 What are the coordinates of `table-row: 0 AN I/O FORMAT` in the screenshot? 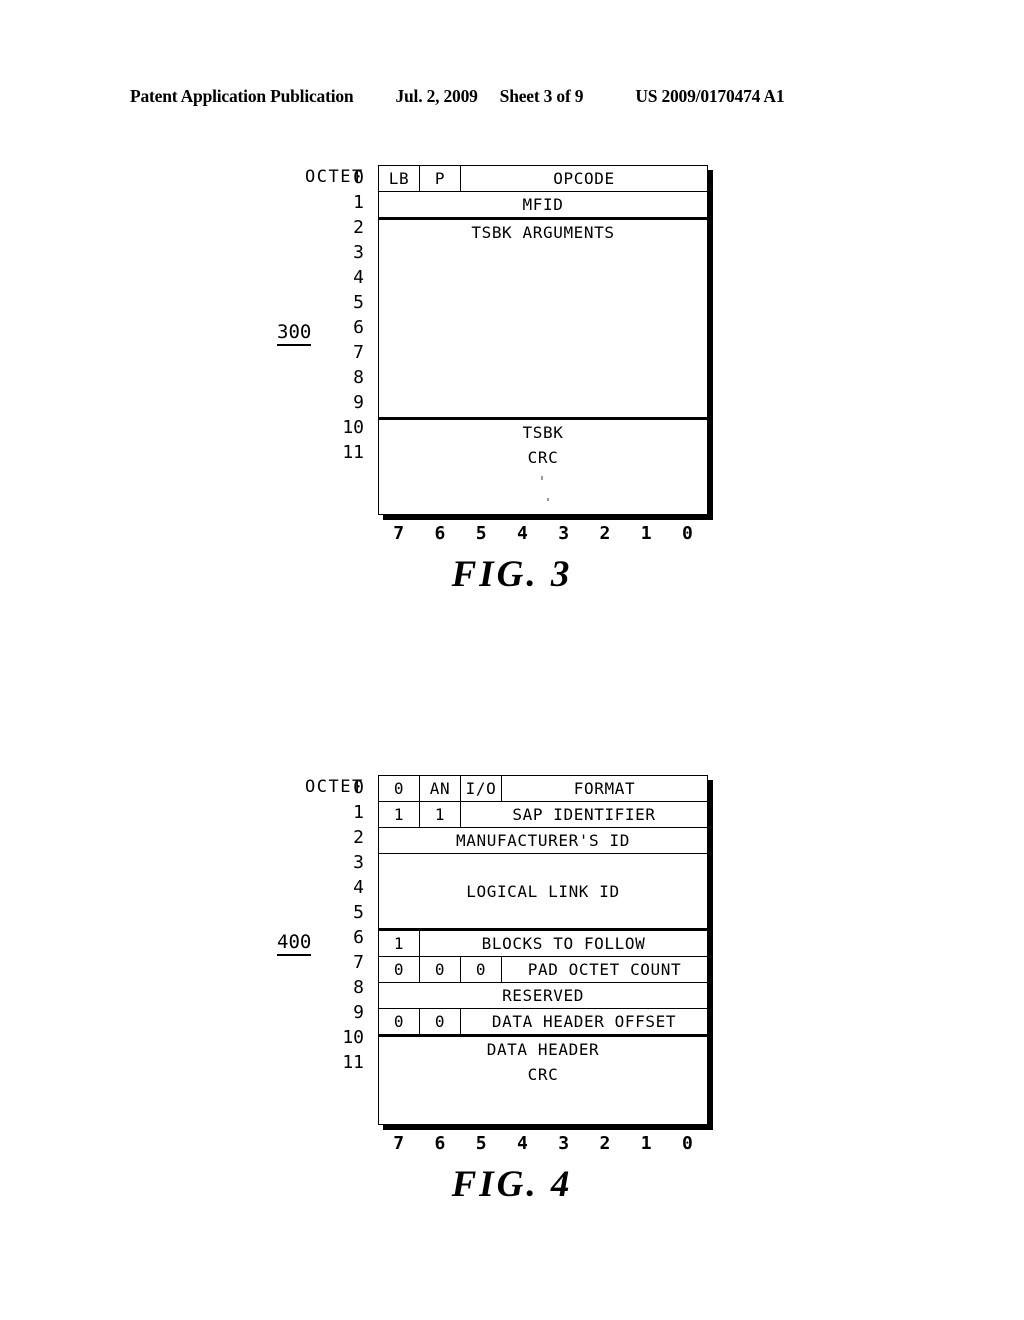 It's located at (543, 789).